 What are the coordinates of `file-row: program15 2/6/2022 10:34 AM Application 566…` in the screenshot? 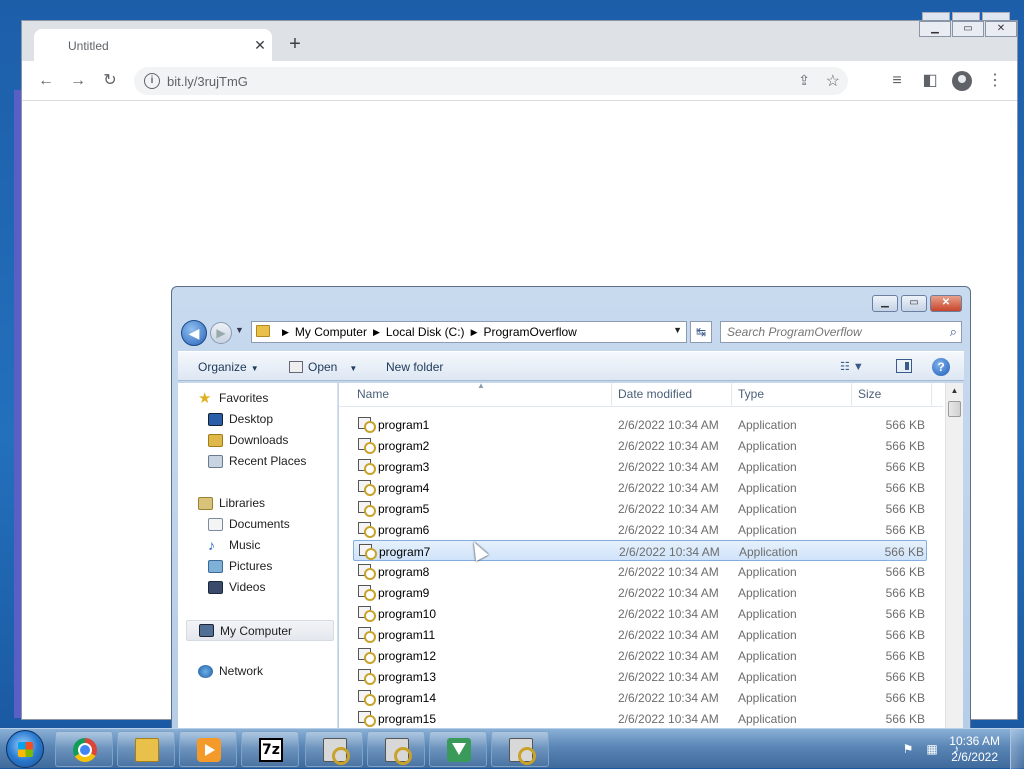 It's located at (640, 718).